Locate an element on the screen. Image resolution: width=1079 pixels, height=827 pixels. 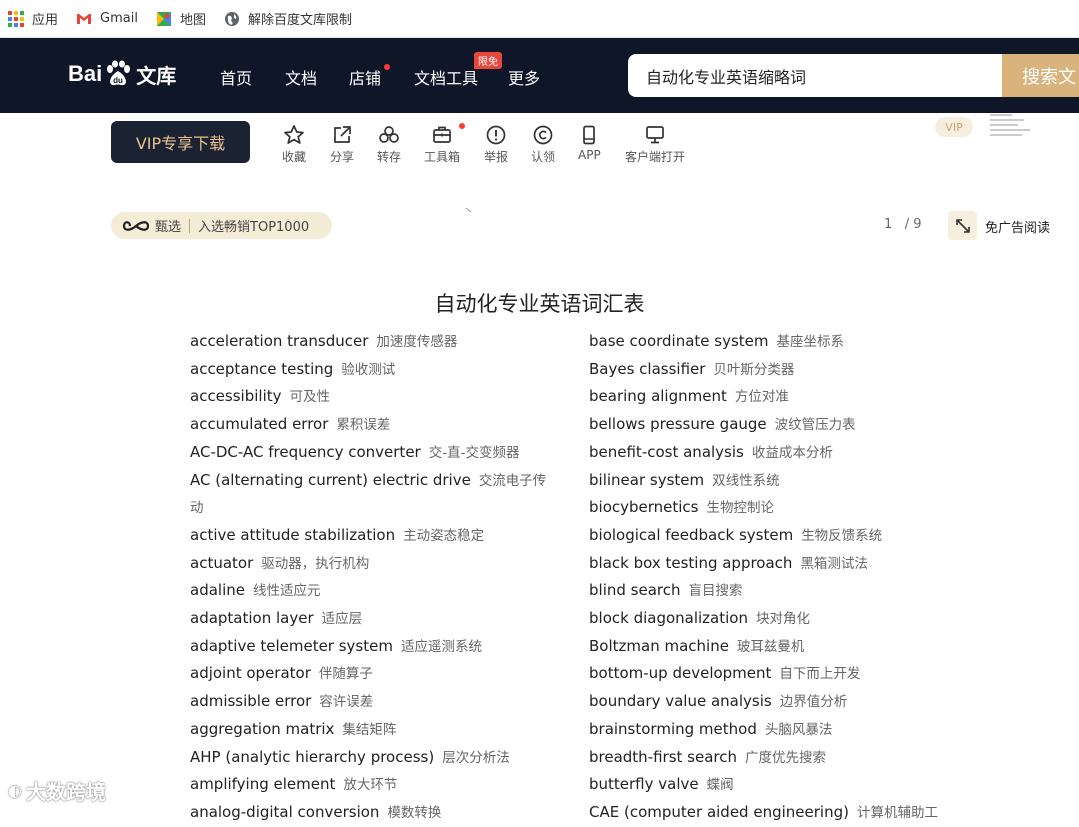
expand-icon is located at coordinates (962, 225).